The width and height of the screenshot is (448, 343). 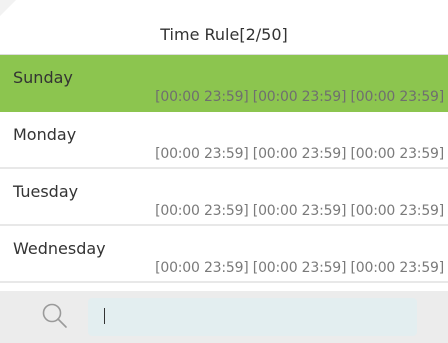 I want to click on day-label: Tuesday, so click(x=46, y=191).